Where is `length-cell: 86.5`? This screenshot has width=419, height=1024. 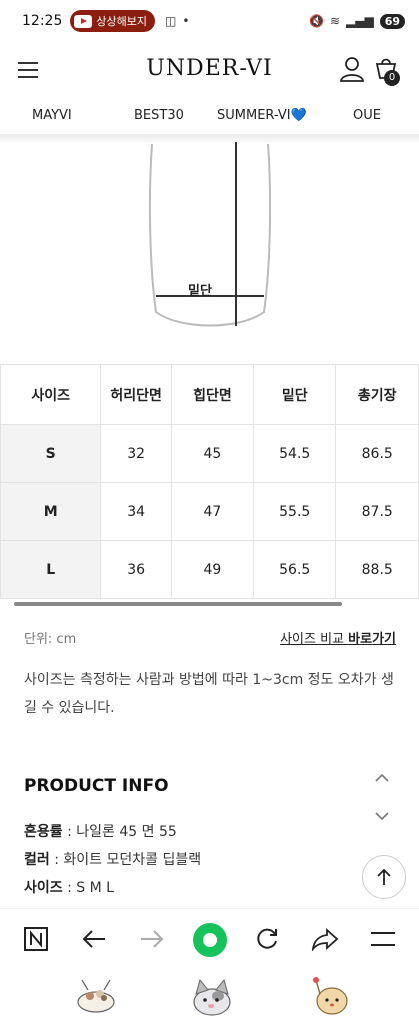
length-cell: 86.5 is located at coordinates (377, 453).